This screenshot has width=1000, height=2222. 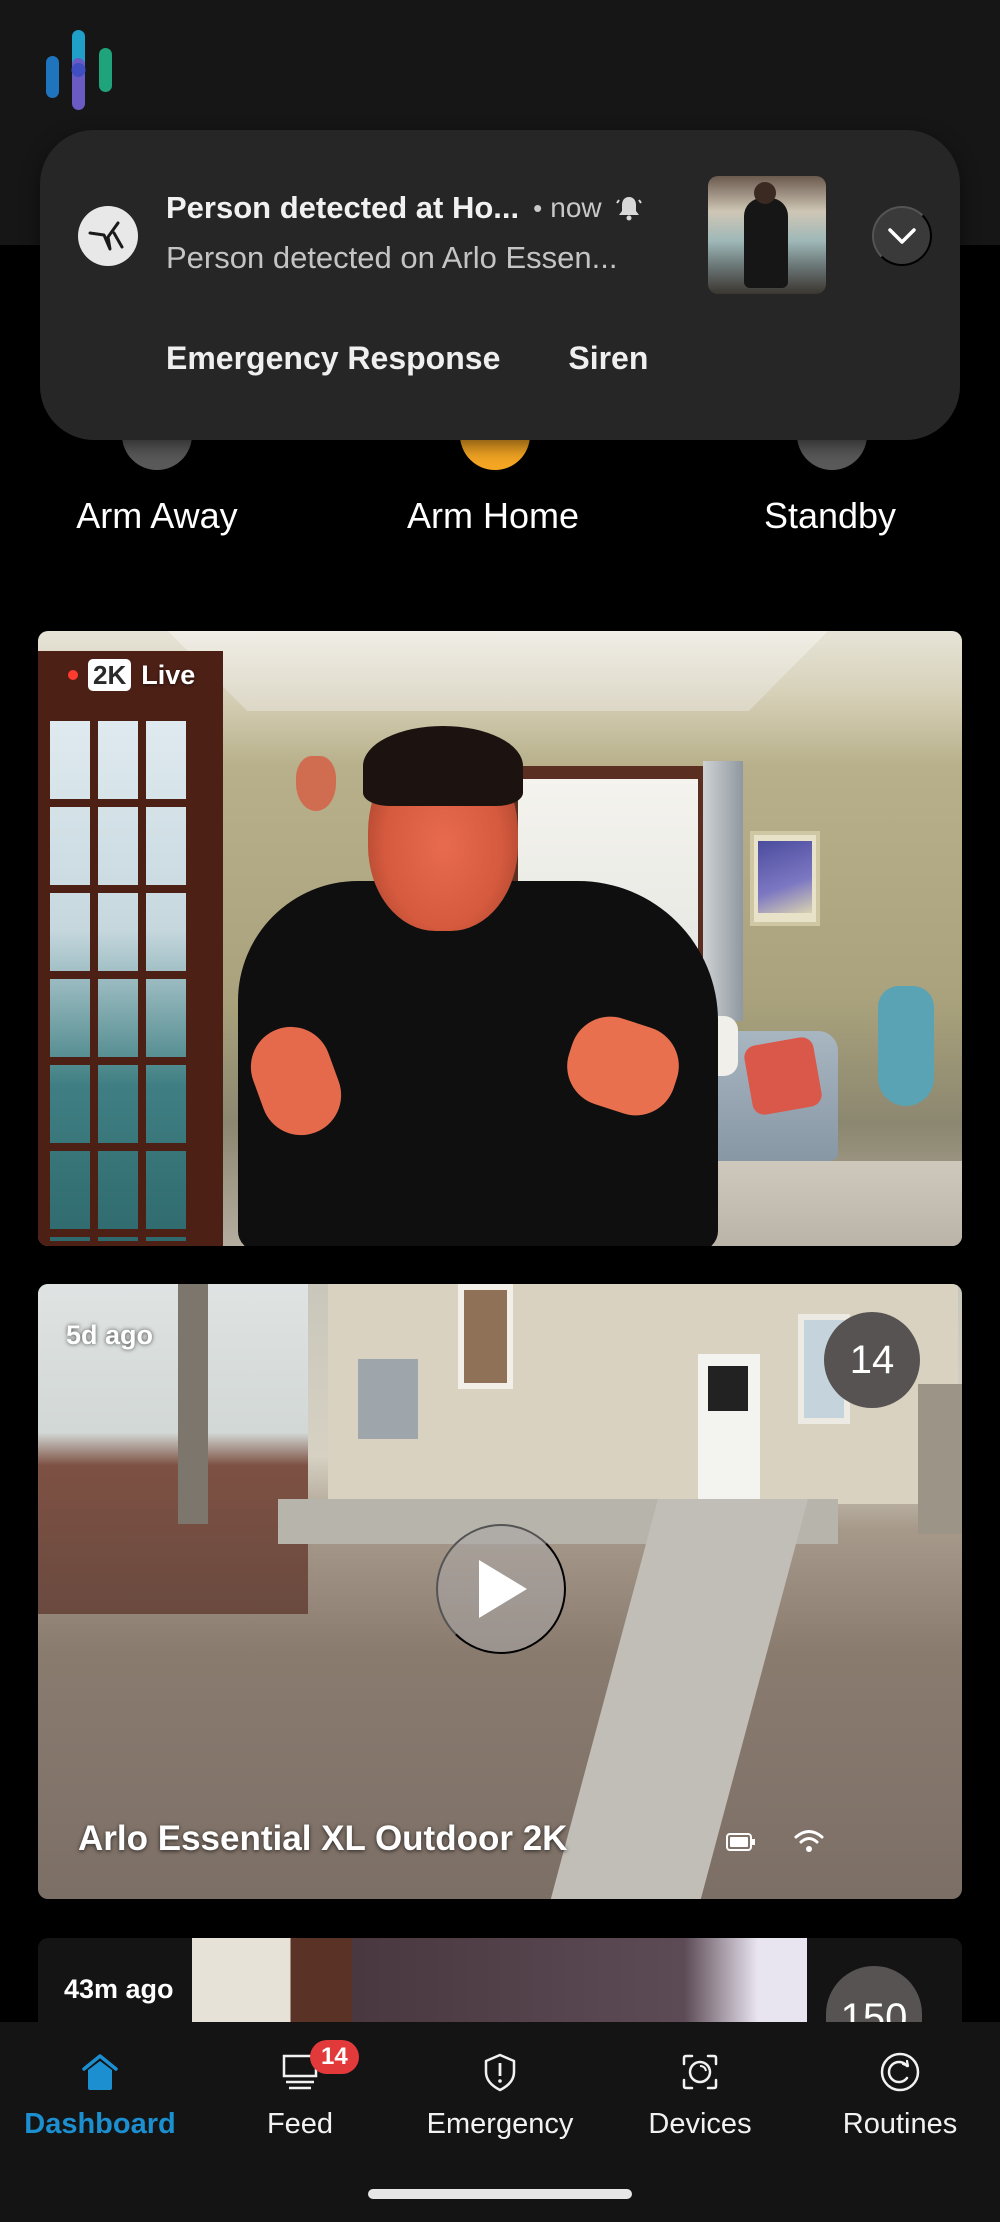 I want to click on play-button, so click(x=501, y=1589).